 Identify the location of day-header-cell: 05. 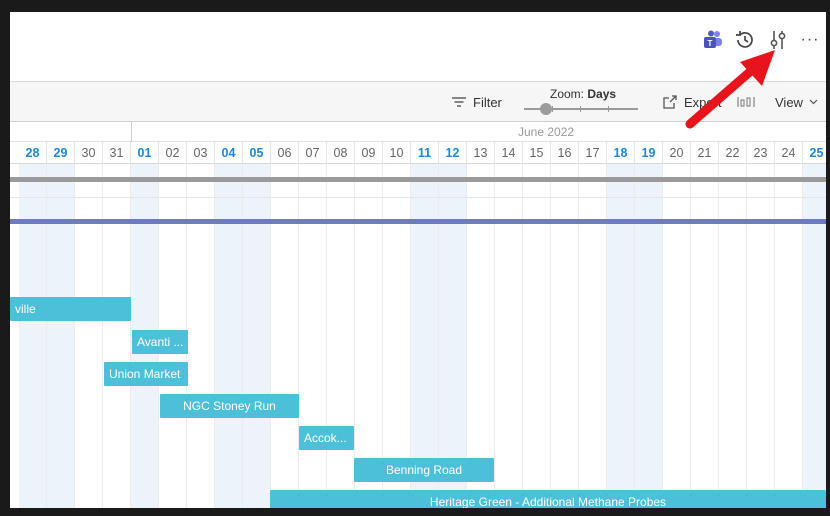
(257, 153).